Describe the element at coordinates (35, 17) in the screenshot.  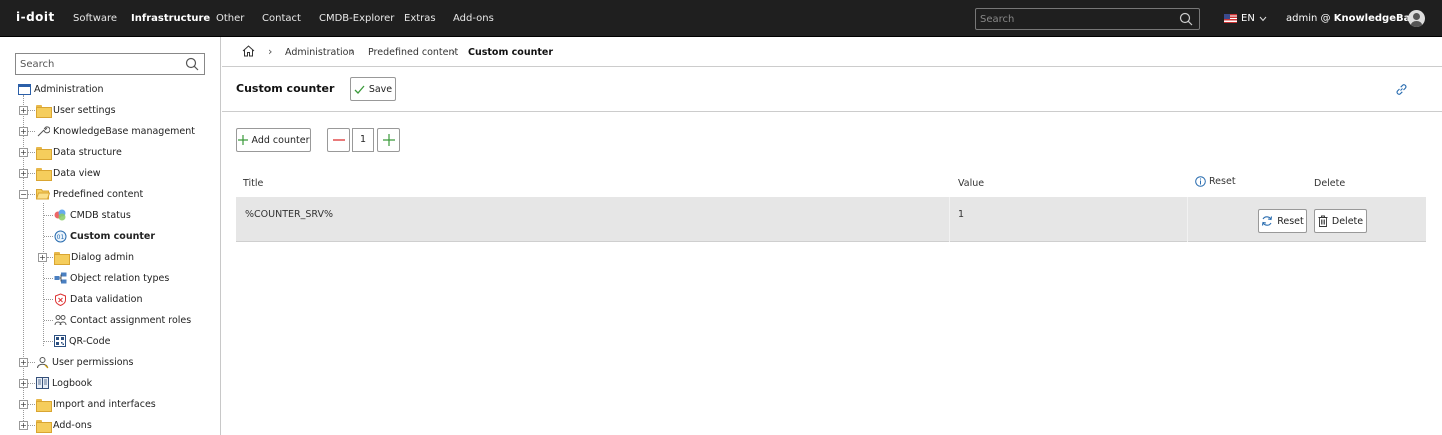
I see `i-doit-logo: i-doit` at that location.